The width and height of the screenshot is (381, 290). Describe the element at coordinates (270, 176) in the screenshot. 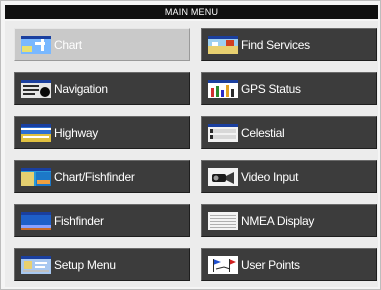

I see `video-input-label: Video Input` at that location.